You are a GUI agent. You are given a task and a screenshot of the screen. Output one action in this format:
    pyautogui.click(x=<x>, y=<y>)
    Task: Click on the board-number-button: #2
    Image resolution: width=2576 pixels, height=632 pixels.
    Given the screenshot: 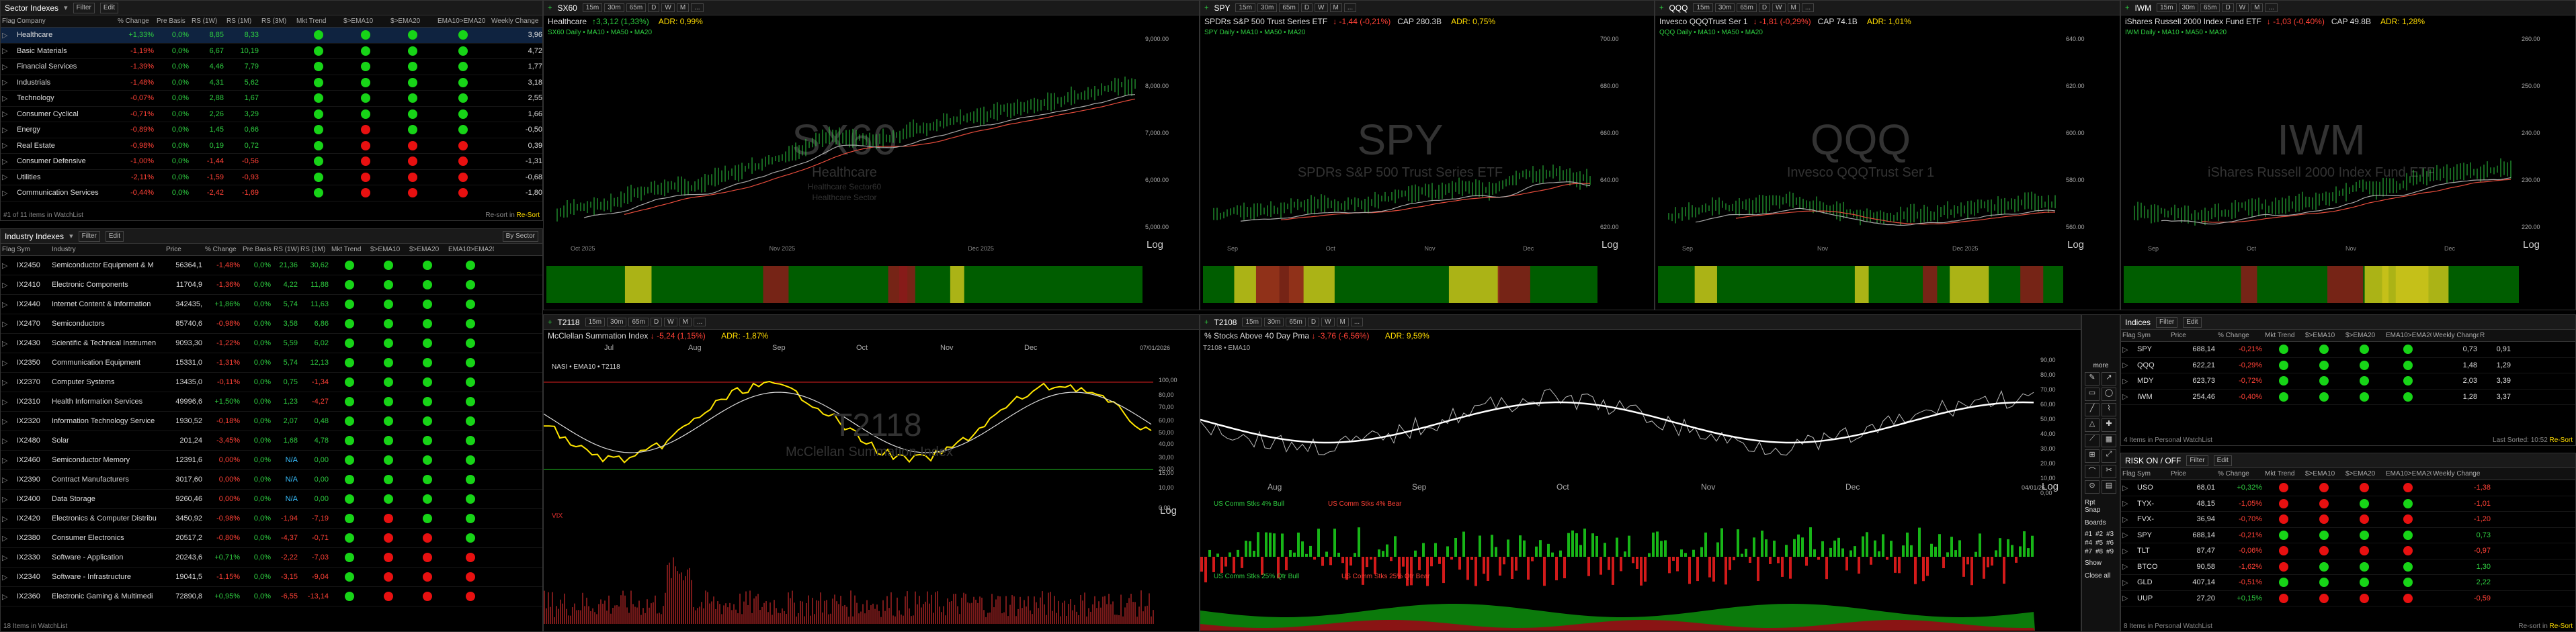 What is the action you would take?
    pyautogui.click(x=2100, y=534)
    